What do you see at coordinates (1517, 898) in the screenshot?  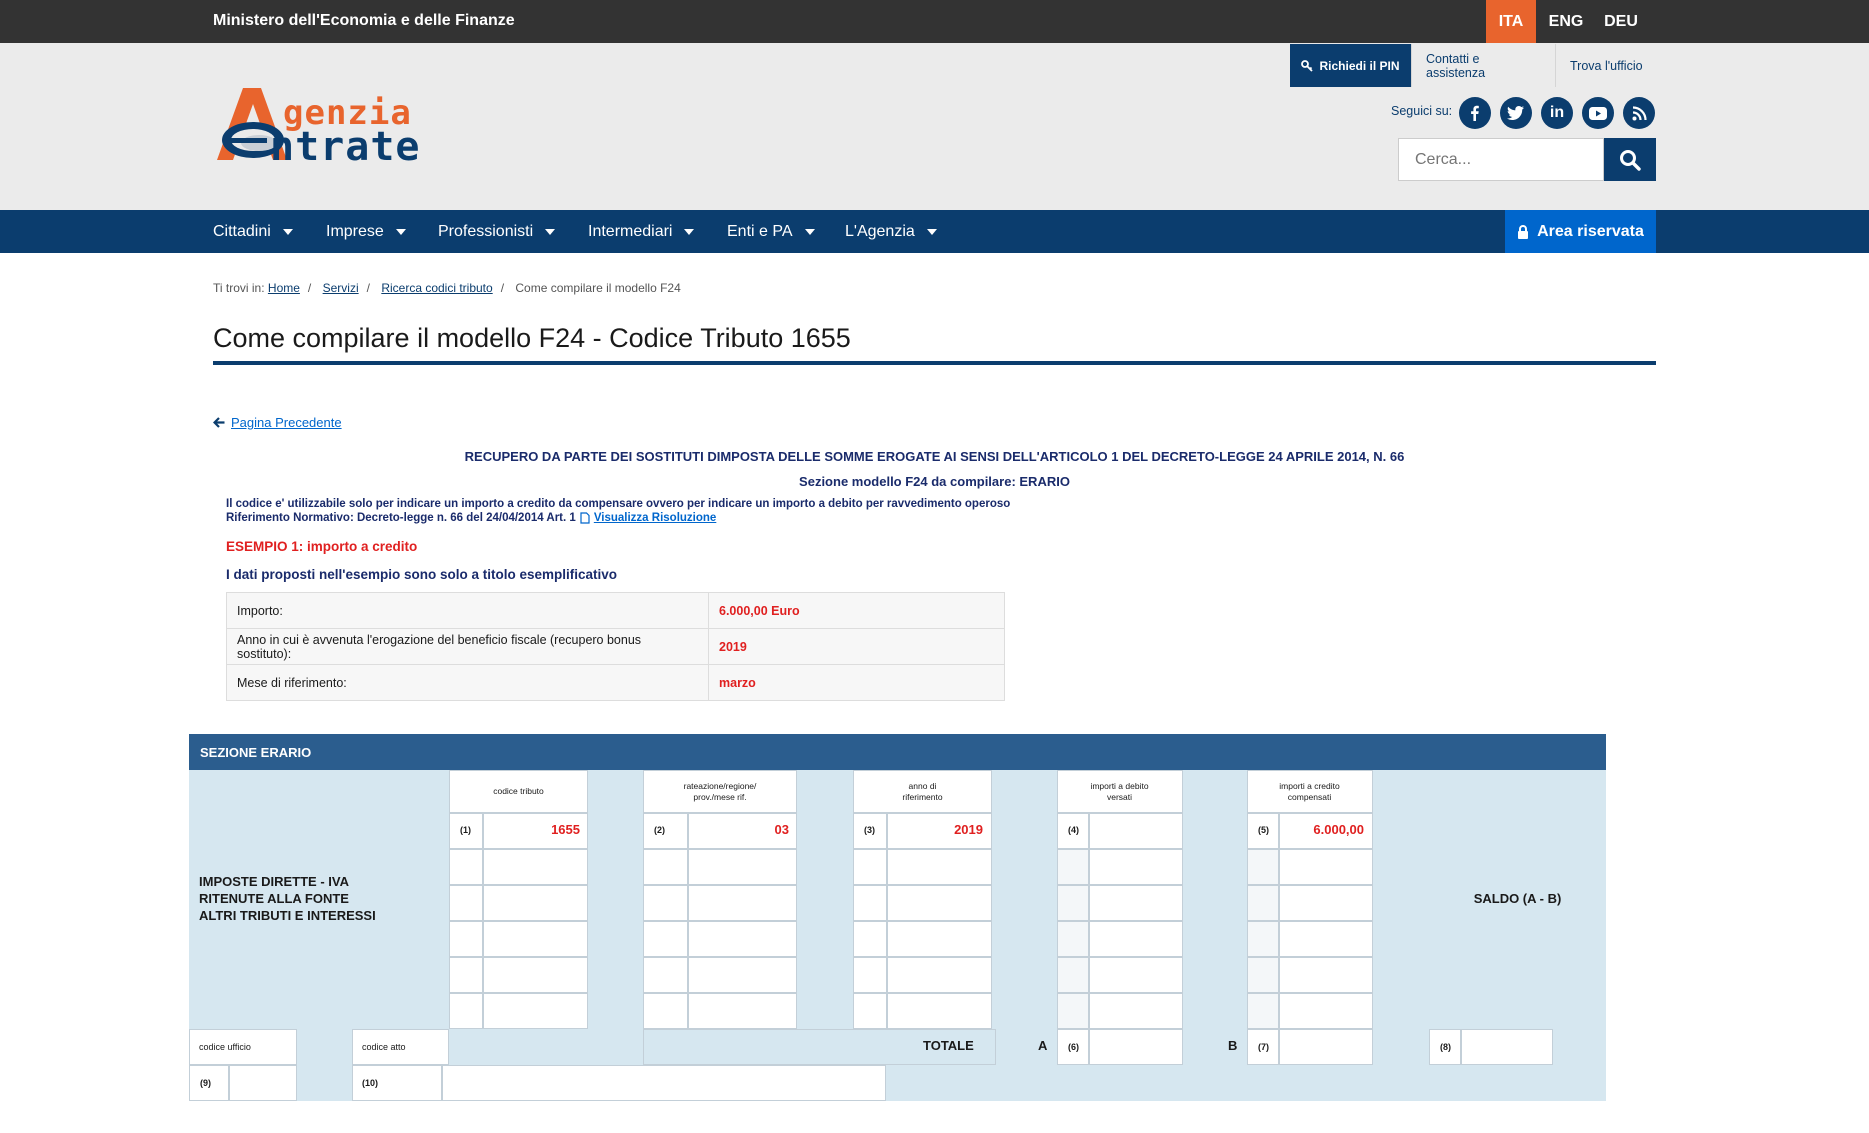 I see `saldo-label: SALDO (A - B)` at bounding box center [1517, 898].